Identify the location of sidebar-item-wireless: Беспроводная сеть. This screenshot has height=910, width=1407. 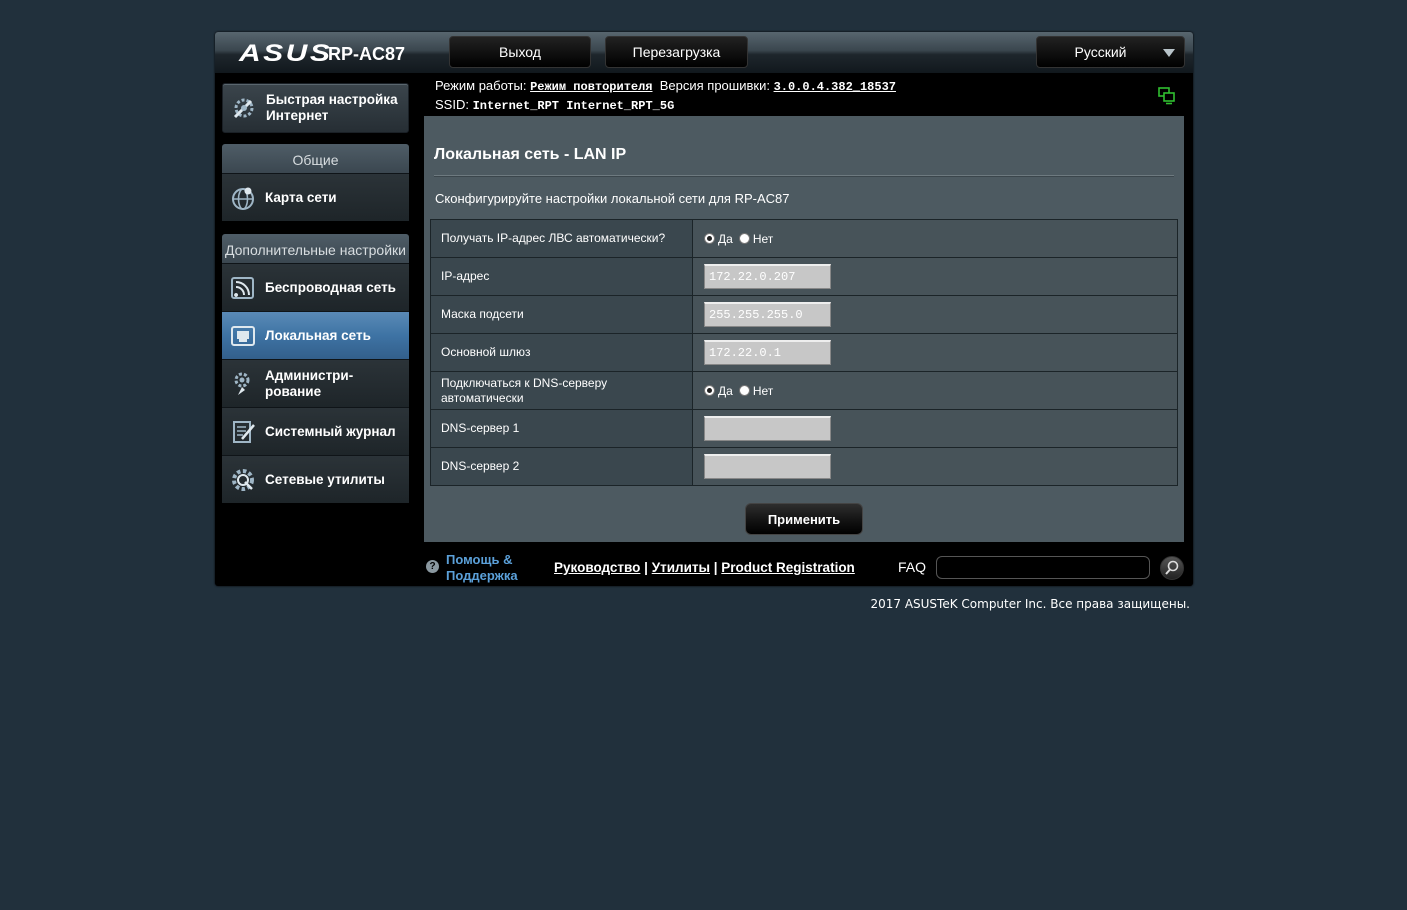
(315, 287).